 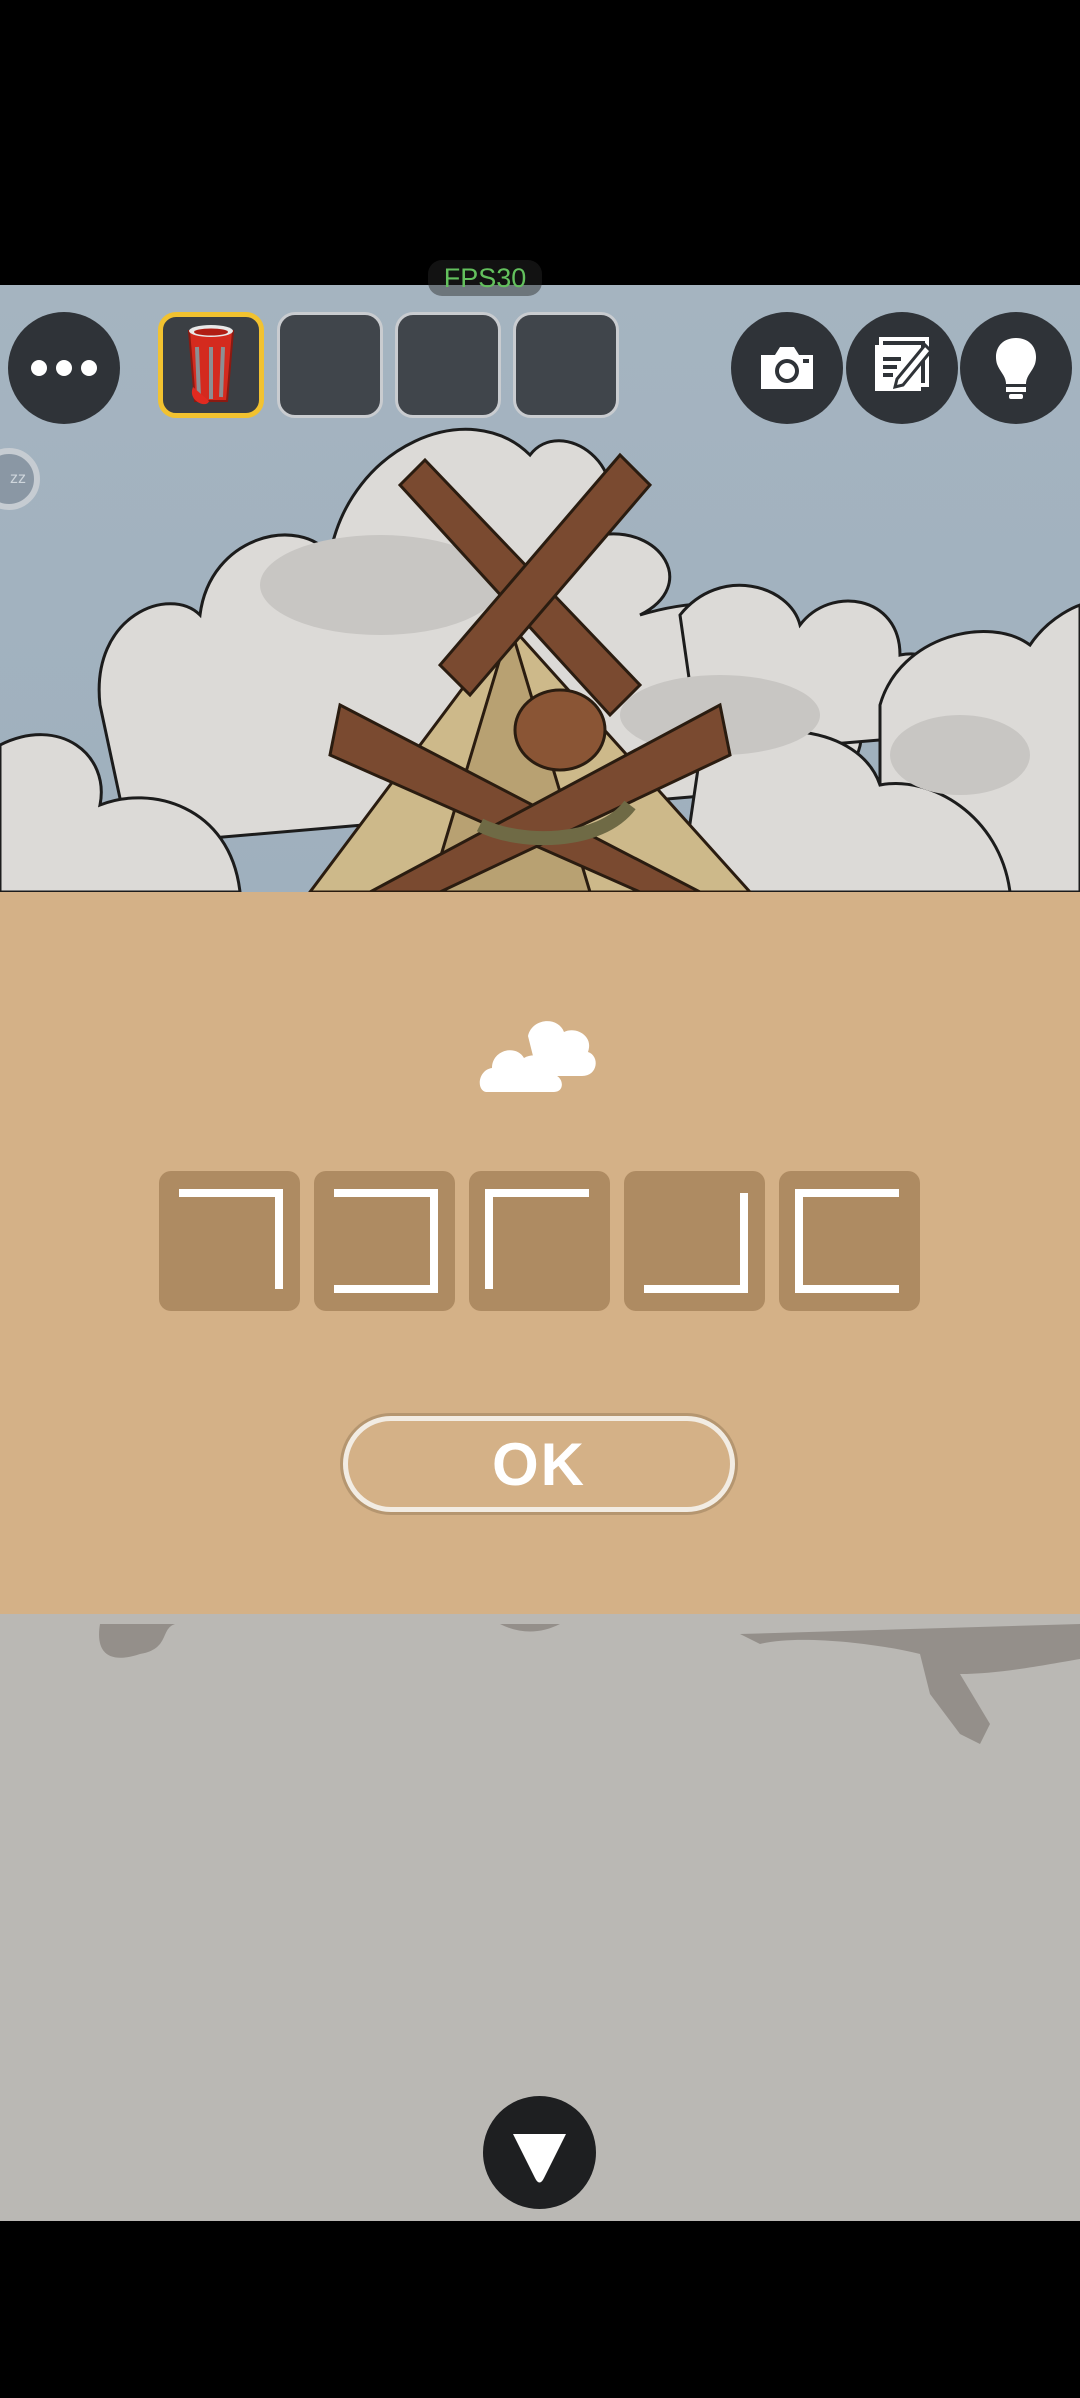 I want to click on clouds-icon, so click(x=537, y=1056).